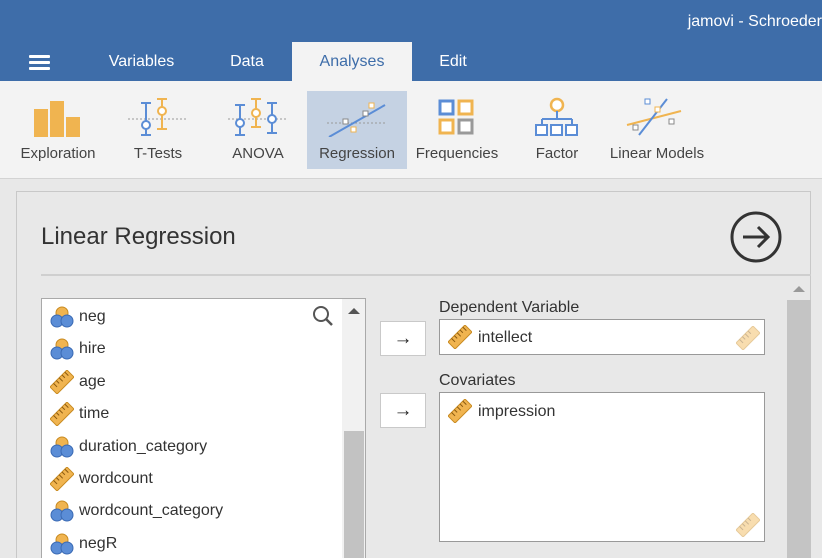 The height and width of the screenshot is (558, 822). I want to click on variable-list-item: age, so click(192, 382).